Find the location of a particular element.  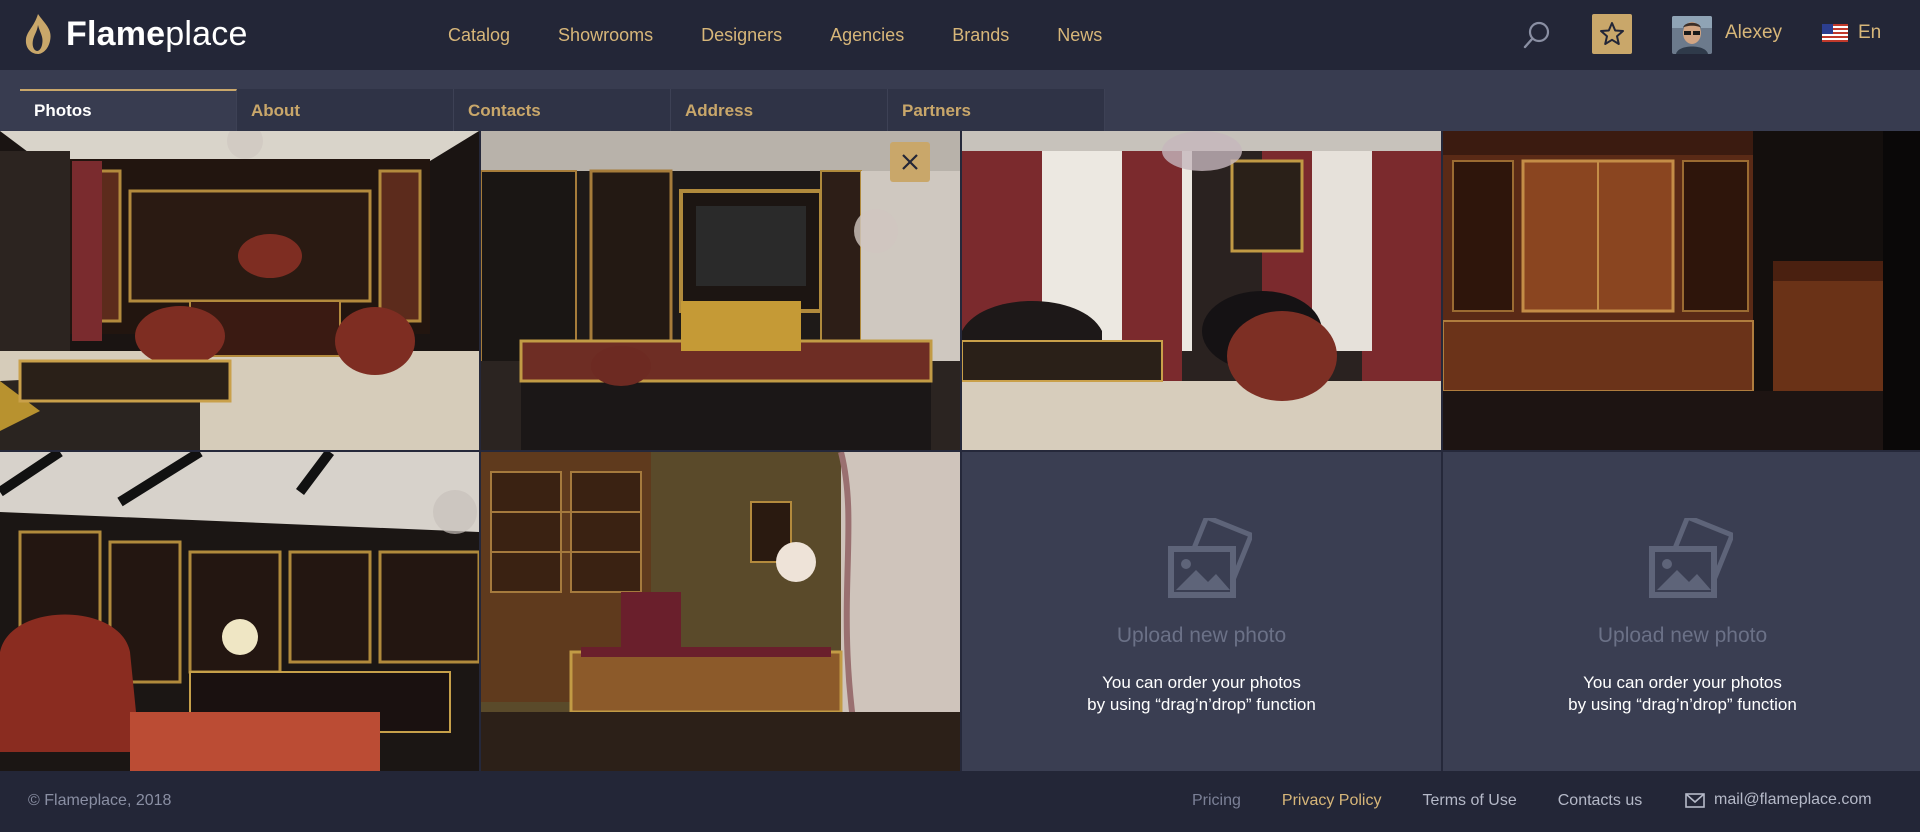

star-icon is located at coordinates (1612, 33).